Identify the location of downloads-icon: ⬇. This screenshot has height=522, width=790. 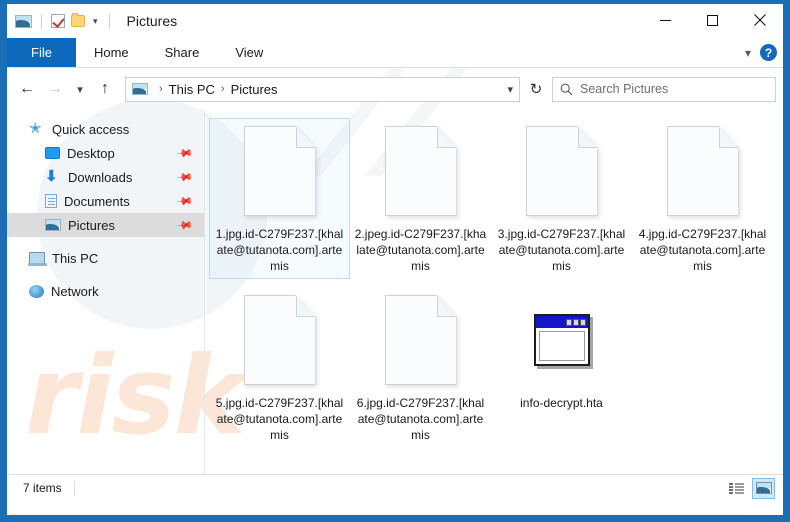
(51, 176).